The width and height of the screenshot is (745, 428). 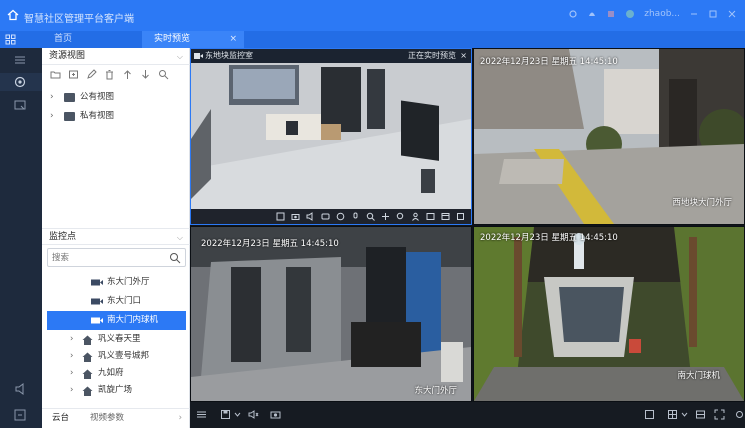 What do you see at coordinates (116, 282) in the screenshot?
I see `camera-item: 东大门外厅` at bounding box center [116, 282].